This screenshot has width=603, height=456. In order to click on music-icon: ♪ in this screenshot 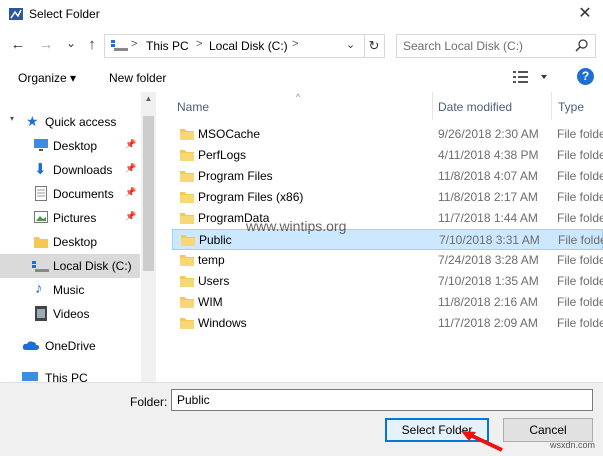, I will do `click(39, 288)`.